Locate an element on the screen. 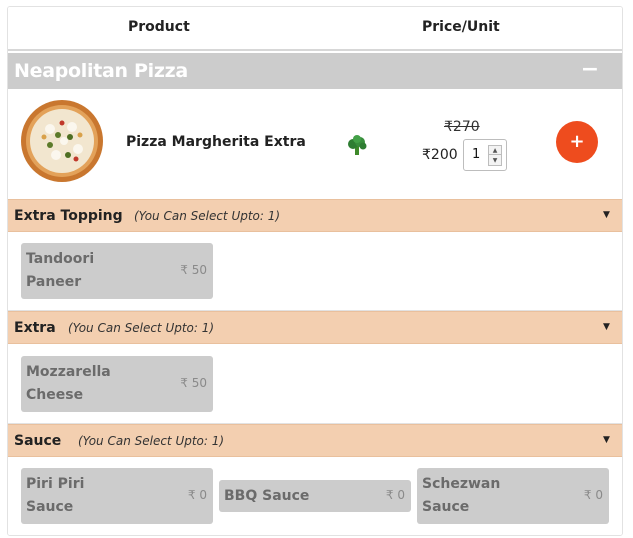 The image size is (633, 538). addon-group-options: Tandoori Paneer ₹ 50 is located at coordinates (315, 271).